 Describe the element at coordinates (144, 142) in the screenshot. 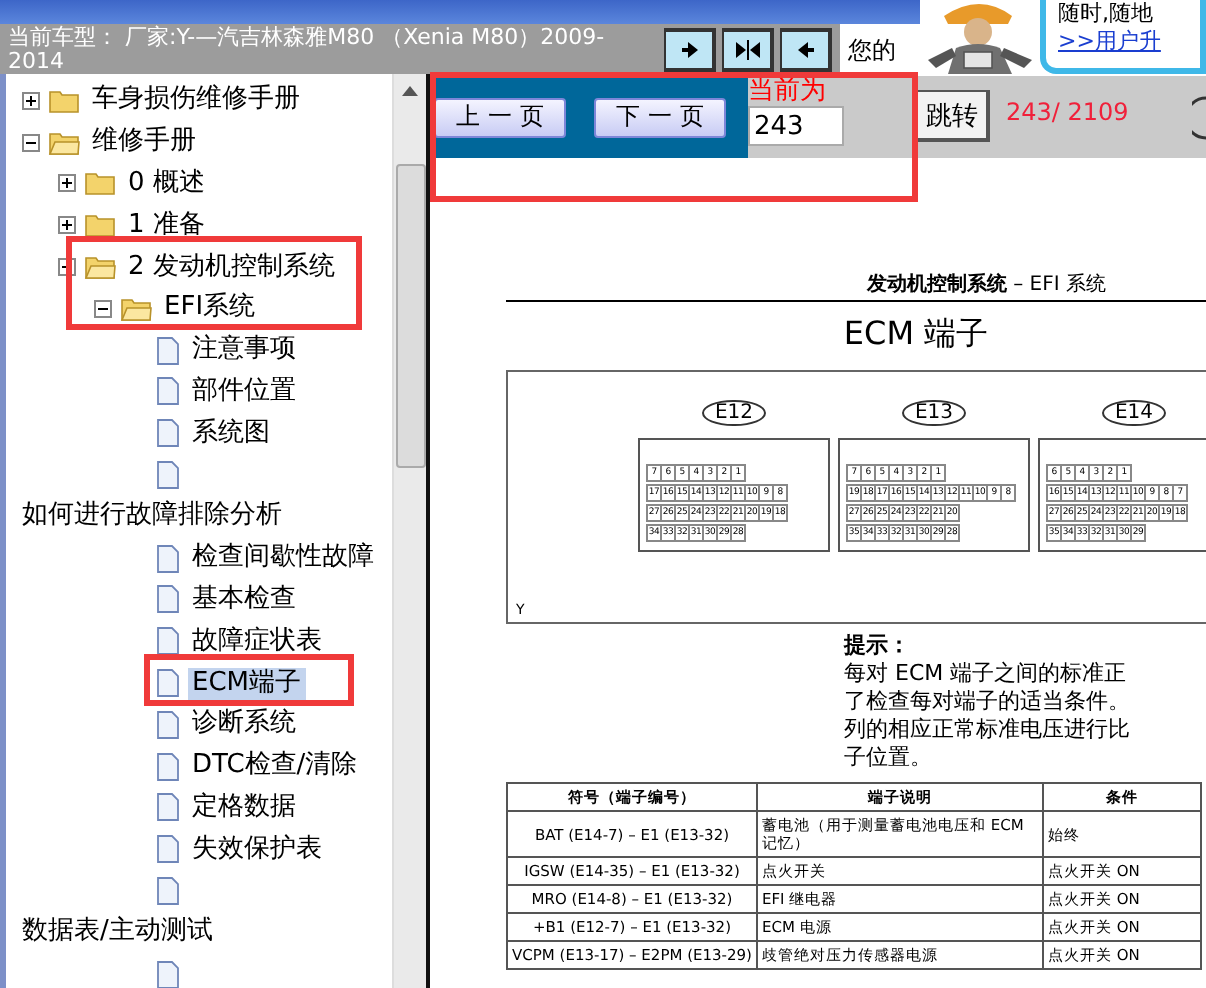

I see `tree-item: 维修手册` at that location.